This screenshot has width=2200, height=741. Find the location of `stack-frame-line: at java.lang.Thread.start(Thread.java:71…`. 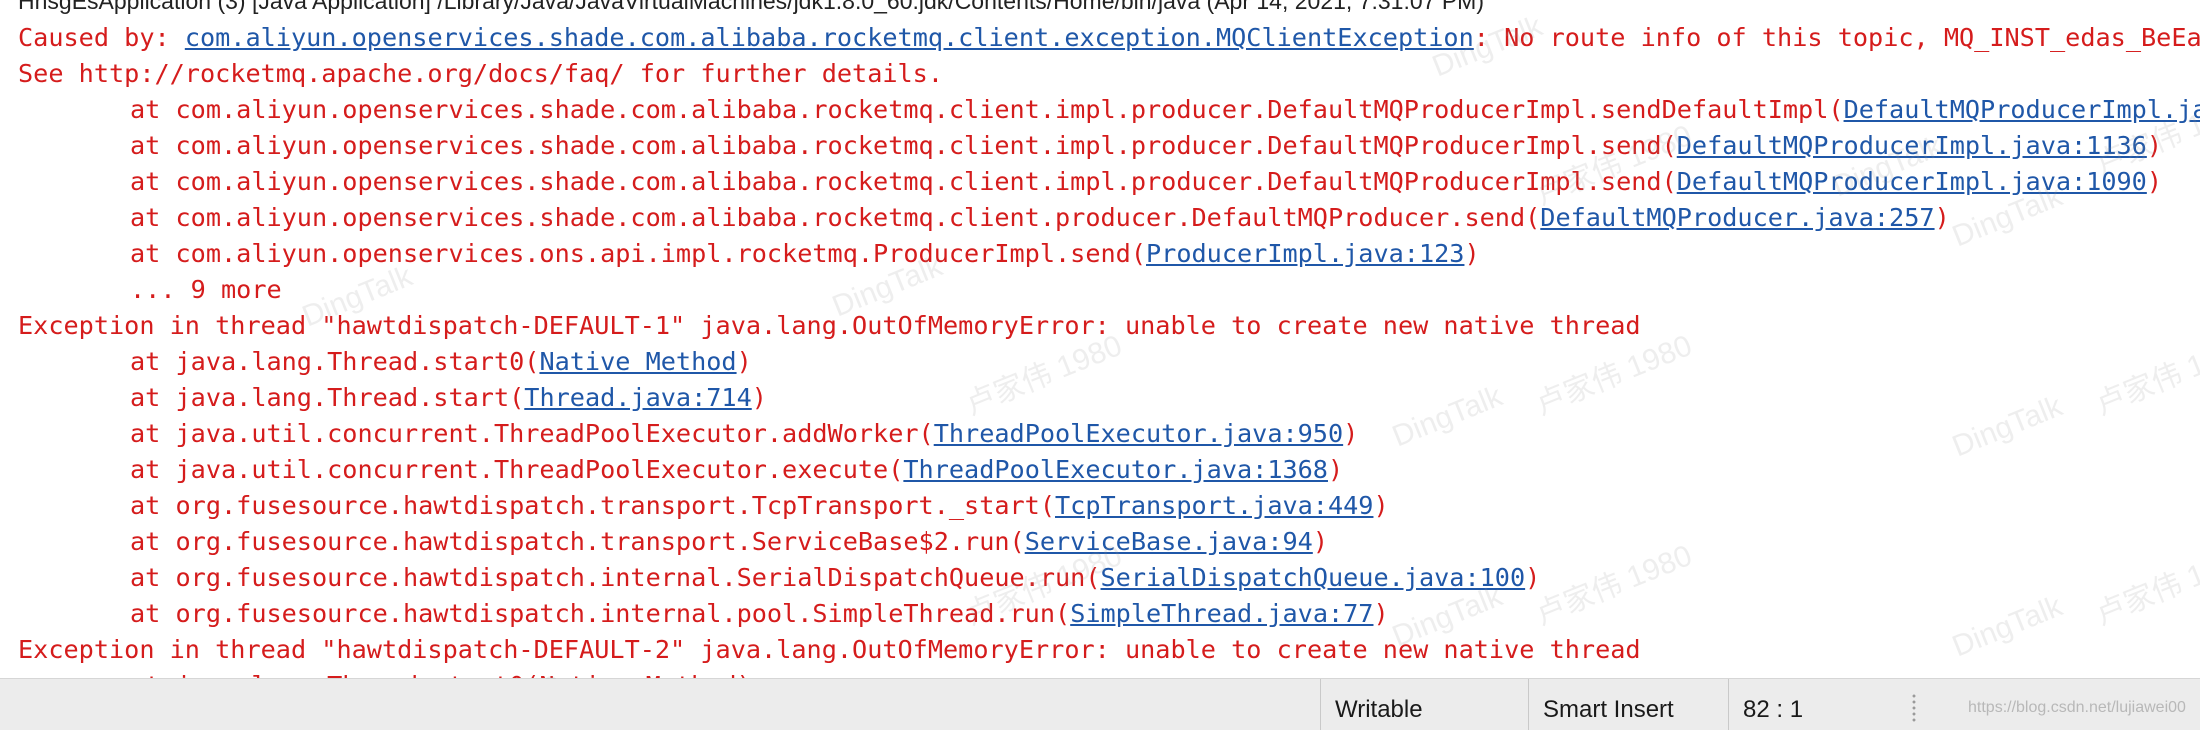

stack-frame-line: at java.lang.Thread.start(Thread.java:71… is located at coordinates (1109, 398).